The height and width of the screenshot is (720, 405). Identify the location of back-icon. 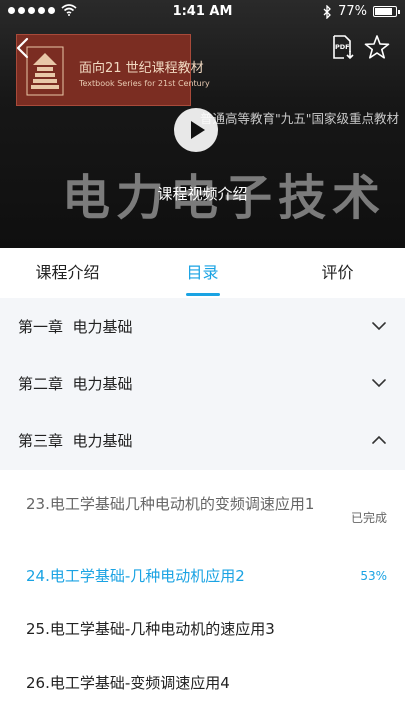
(24, 48).